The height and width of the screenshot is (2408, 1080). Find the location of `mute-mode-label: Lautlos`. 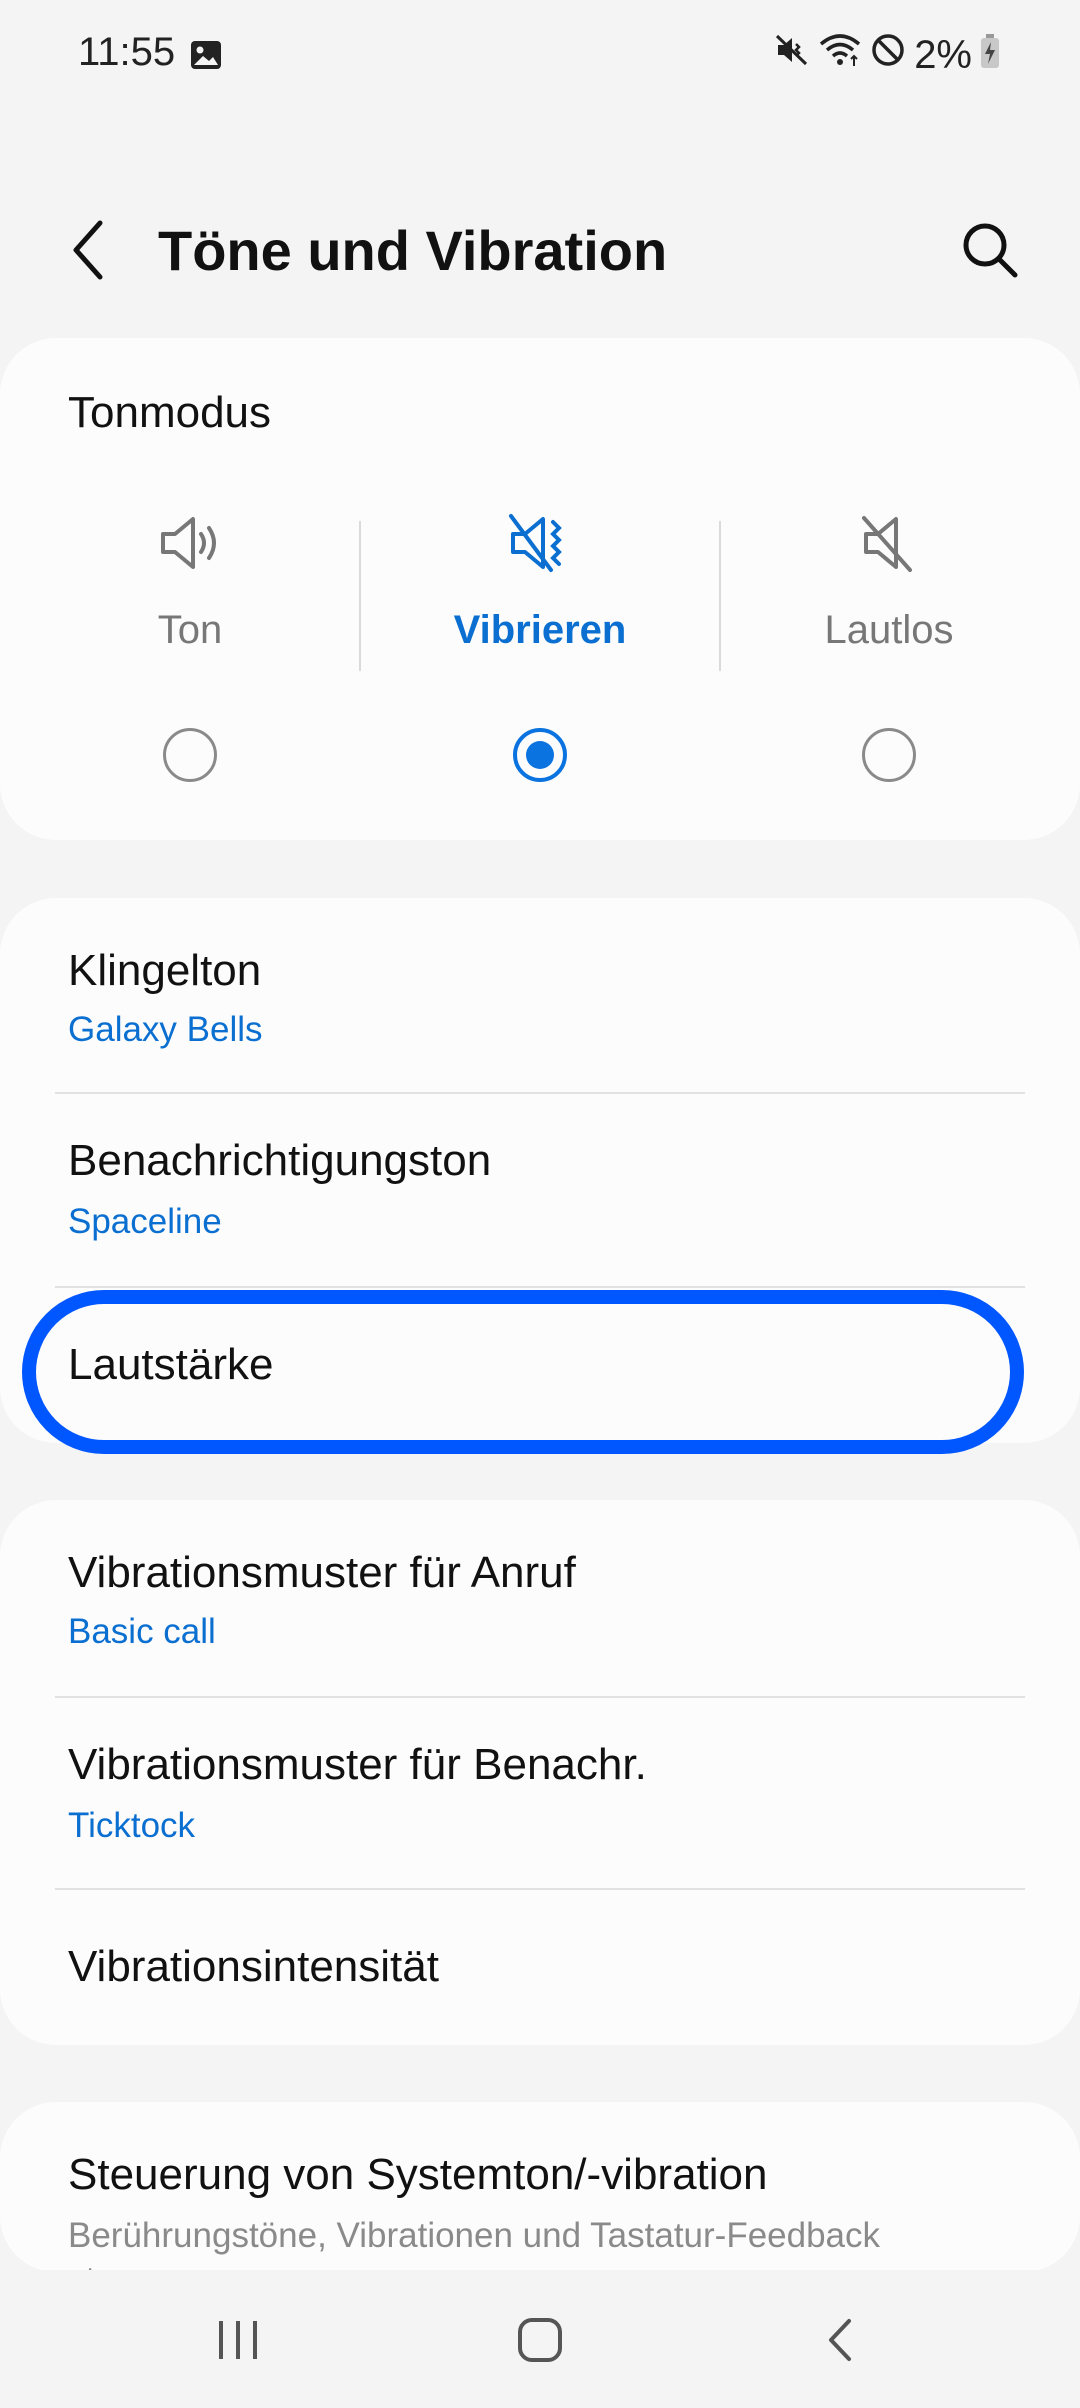

mute-mode-label: Lautlos is located at coordinates (889, 630).